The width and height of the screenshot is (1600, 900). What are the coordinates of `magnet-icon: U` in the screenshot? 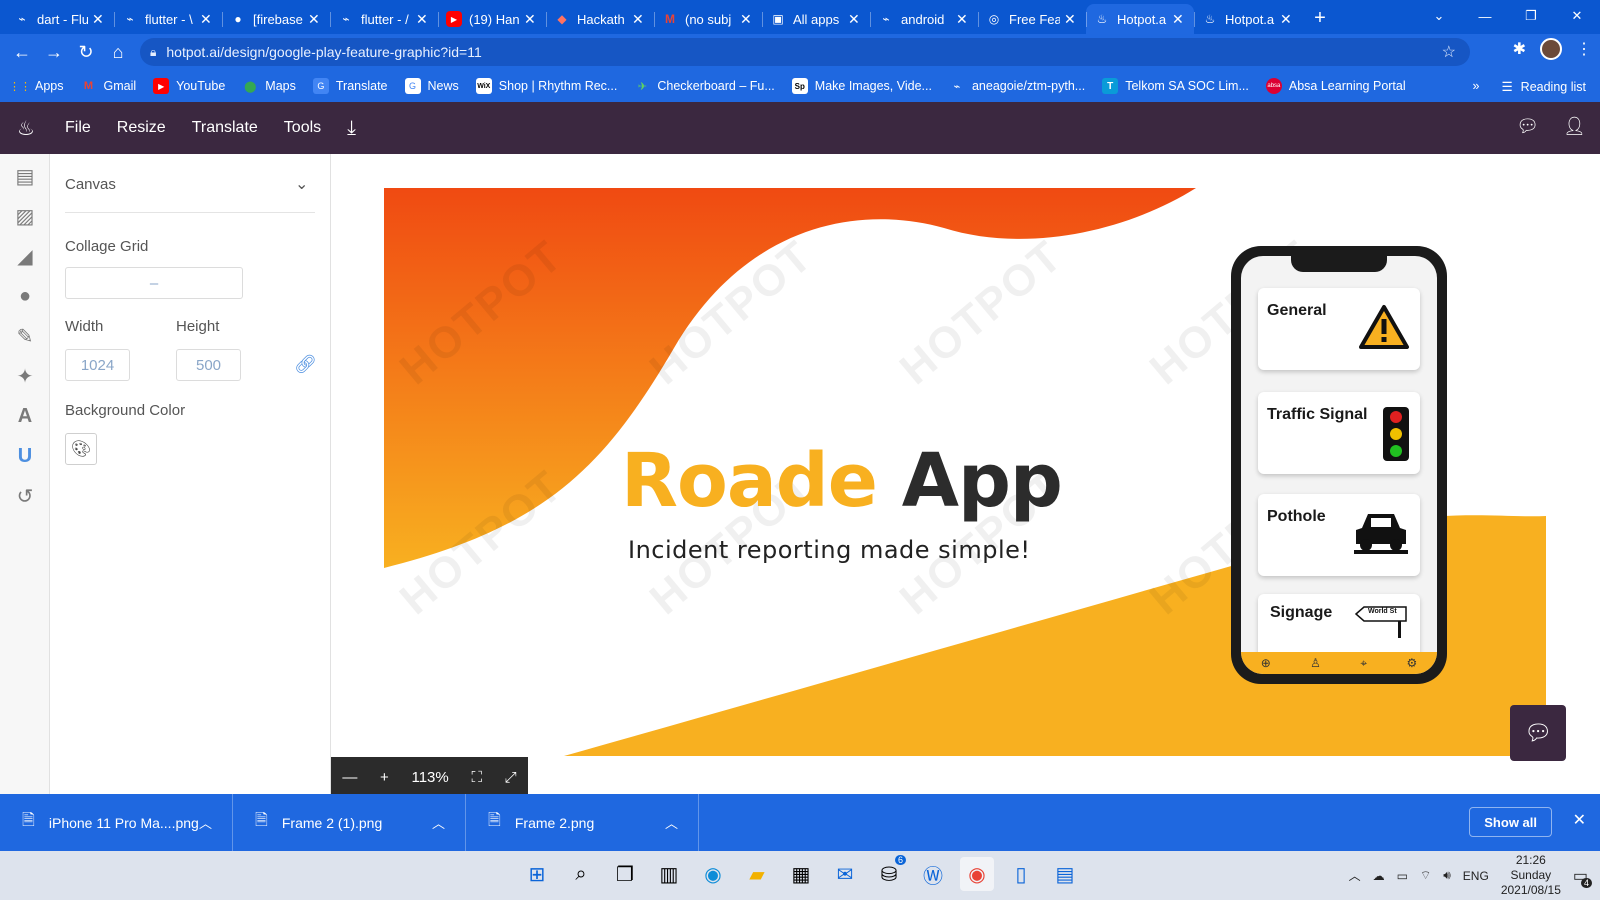 It's located at (25, 456).